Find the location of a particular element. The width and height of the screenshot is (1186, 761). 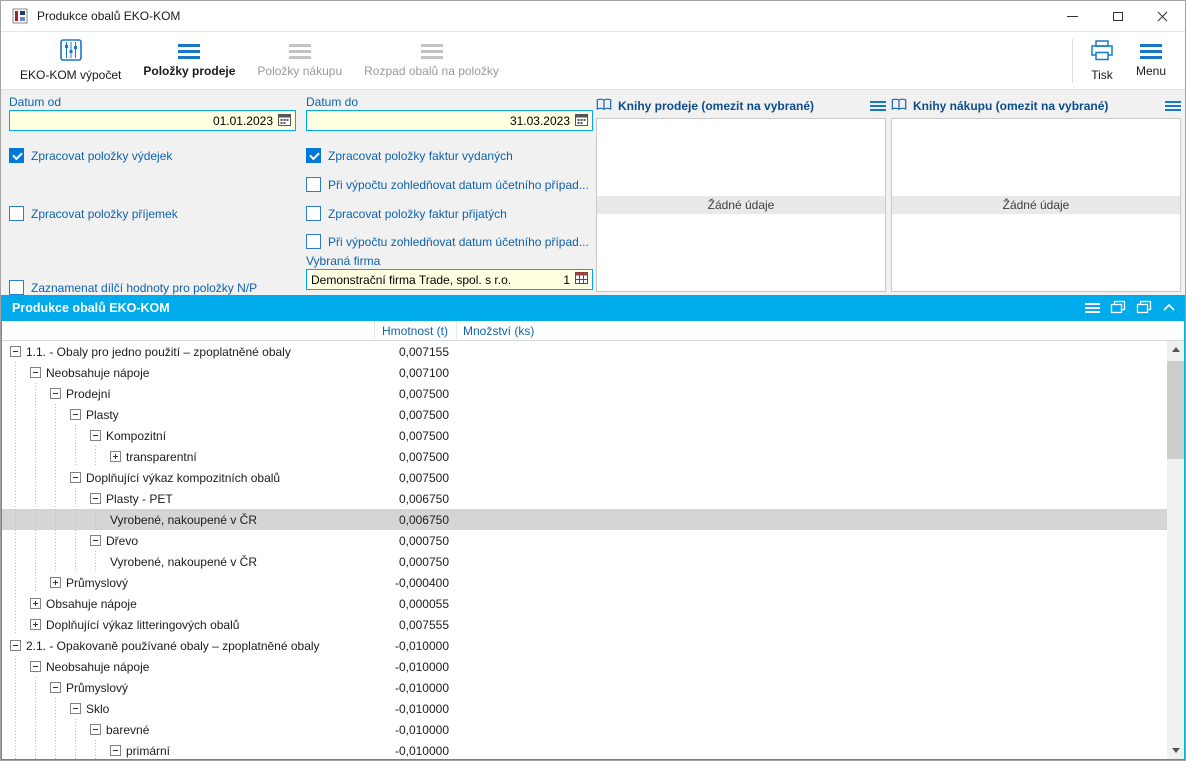

tree-node-label: barevné is located at coordinates (128, 729).